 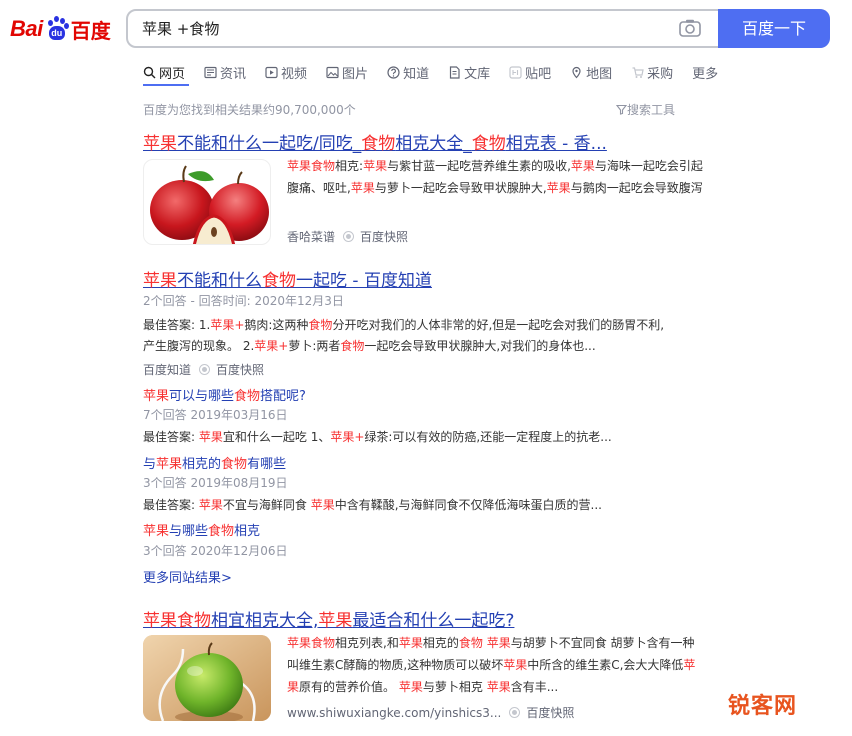 I want to click on tab-label: 视频, so click(x=294, y=74).